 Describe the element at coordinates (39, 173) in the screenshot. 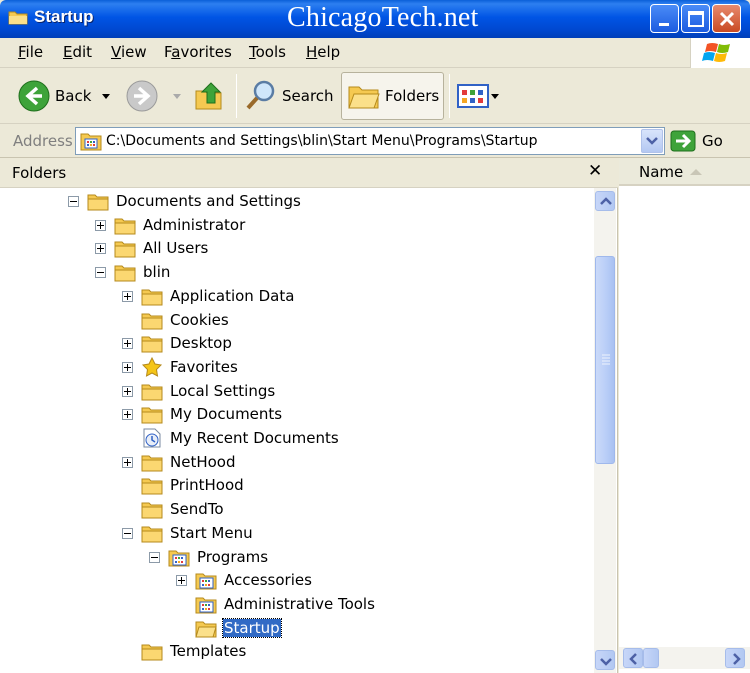

I see `folders-pane-title: Folders` at that location.